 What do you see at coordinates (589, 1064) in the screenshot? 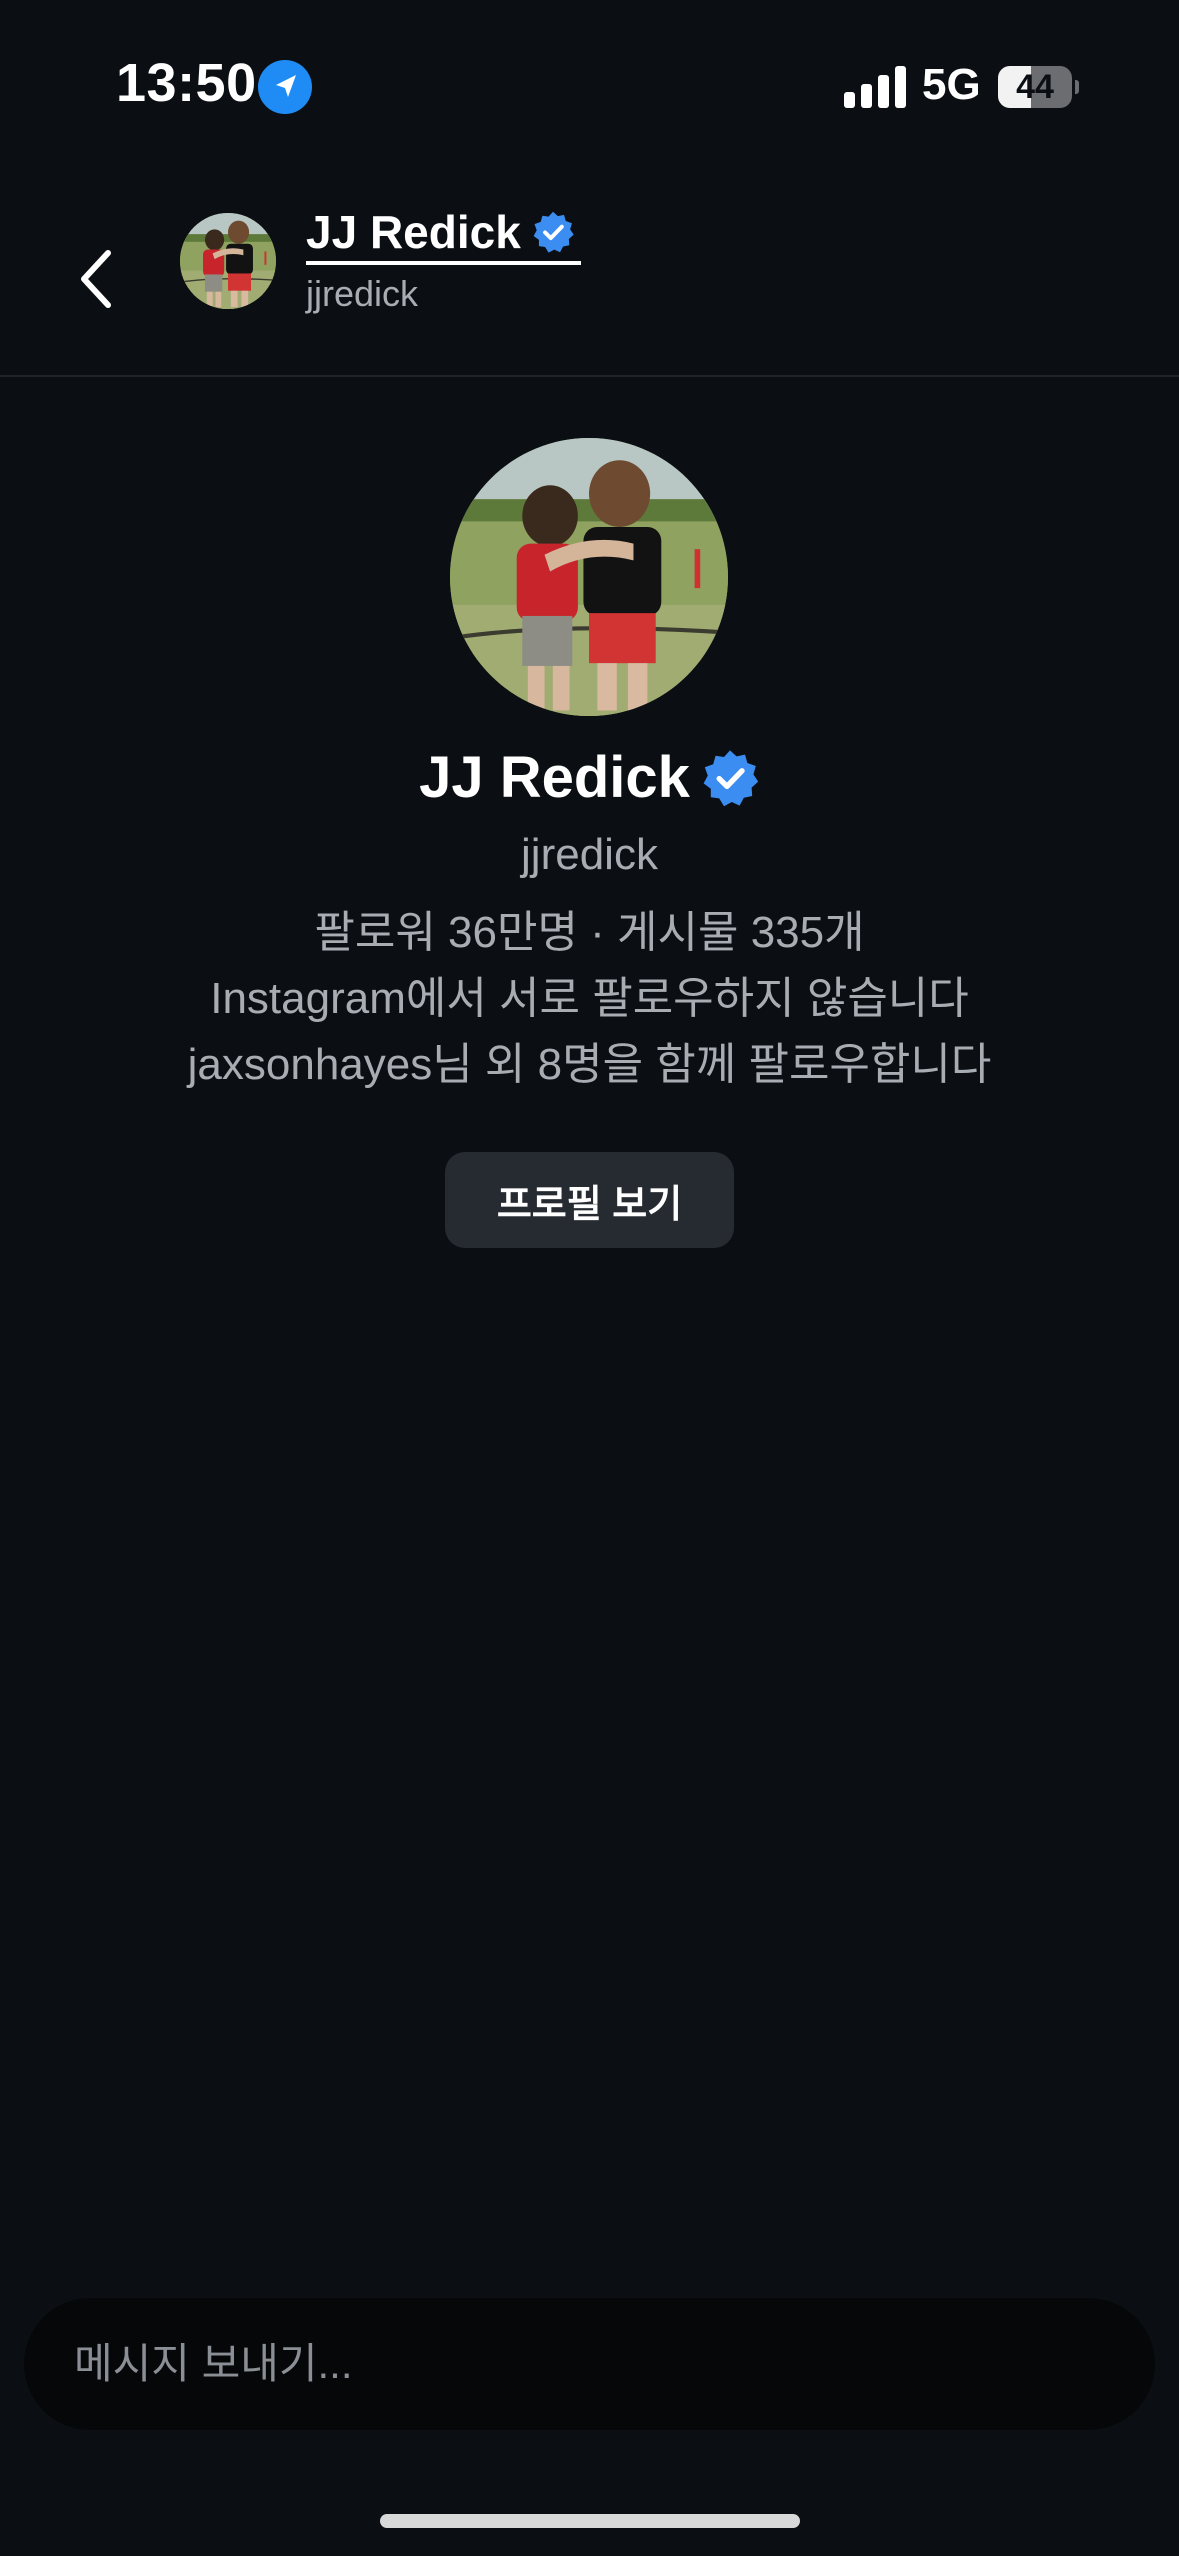
I see `profile-followed-by: jaxsonhayes님 외 8명을 함께 팔로우합니다` at bounding box center [589, 1064].